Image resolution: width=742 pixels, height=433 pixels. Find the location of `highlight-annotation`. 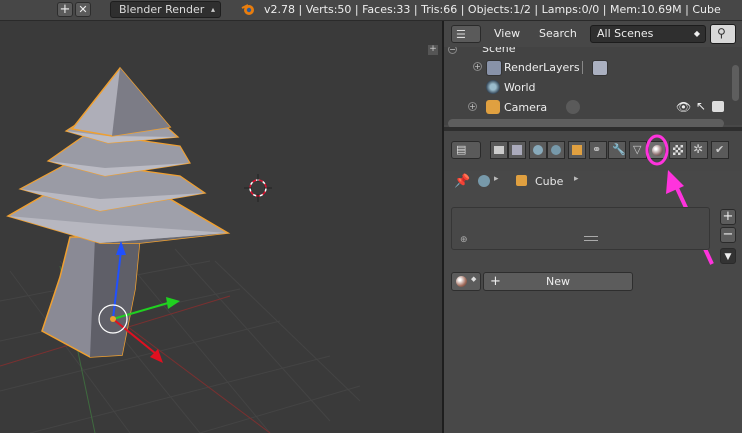

highlight-annotation is located at coordinates (679, 199).